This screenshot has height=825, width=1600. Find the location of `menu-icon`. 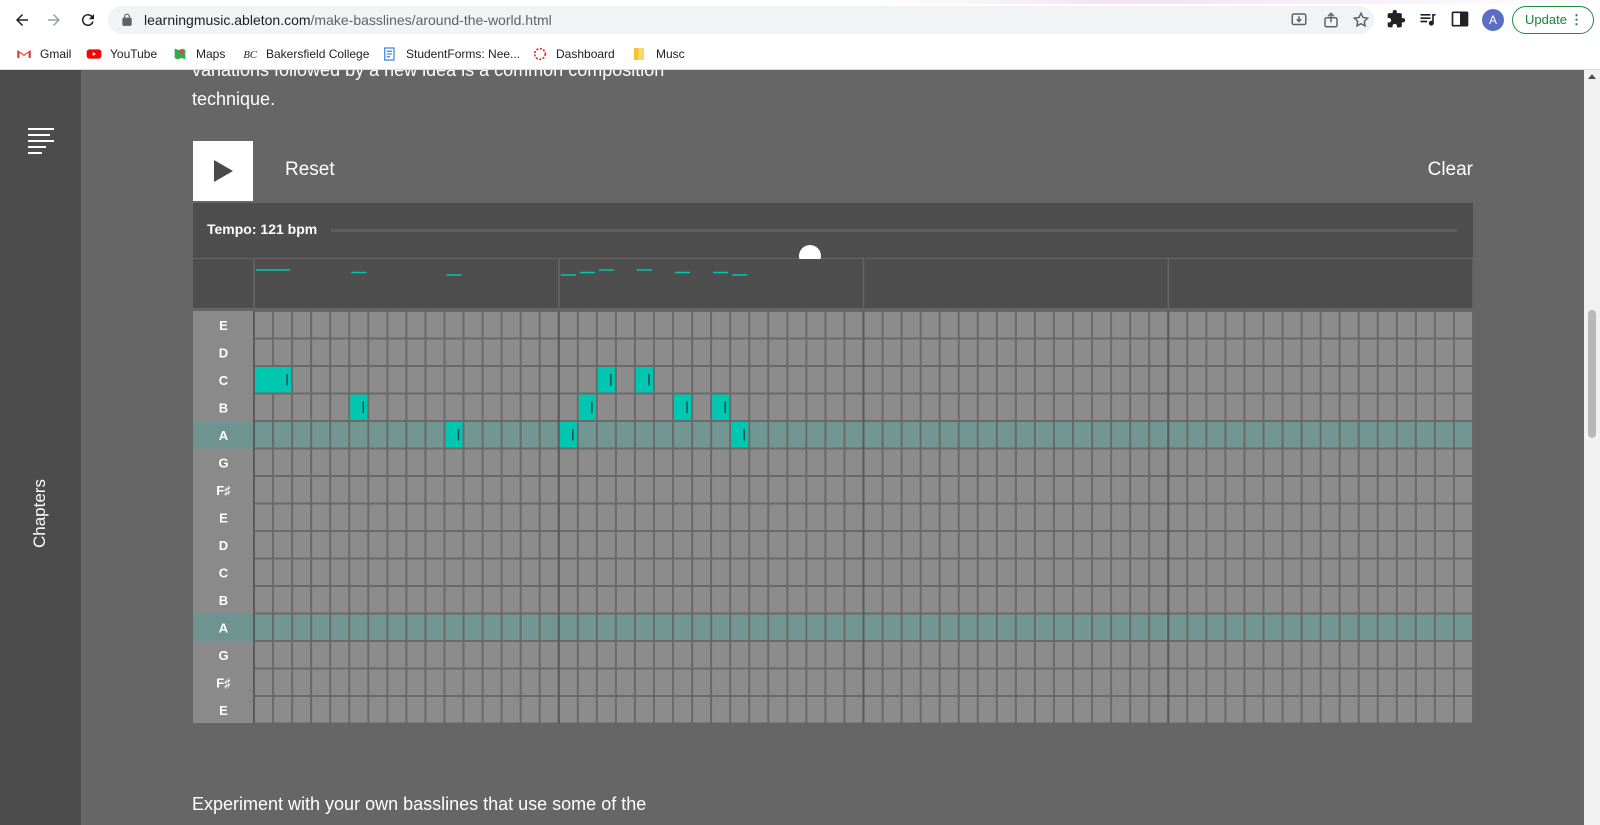

menu-icon is located at coordinates (41, 142).